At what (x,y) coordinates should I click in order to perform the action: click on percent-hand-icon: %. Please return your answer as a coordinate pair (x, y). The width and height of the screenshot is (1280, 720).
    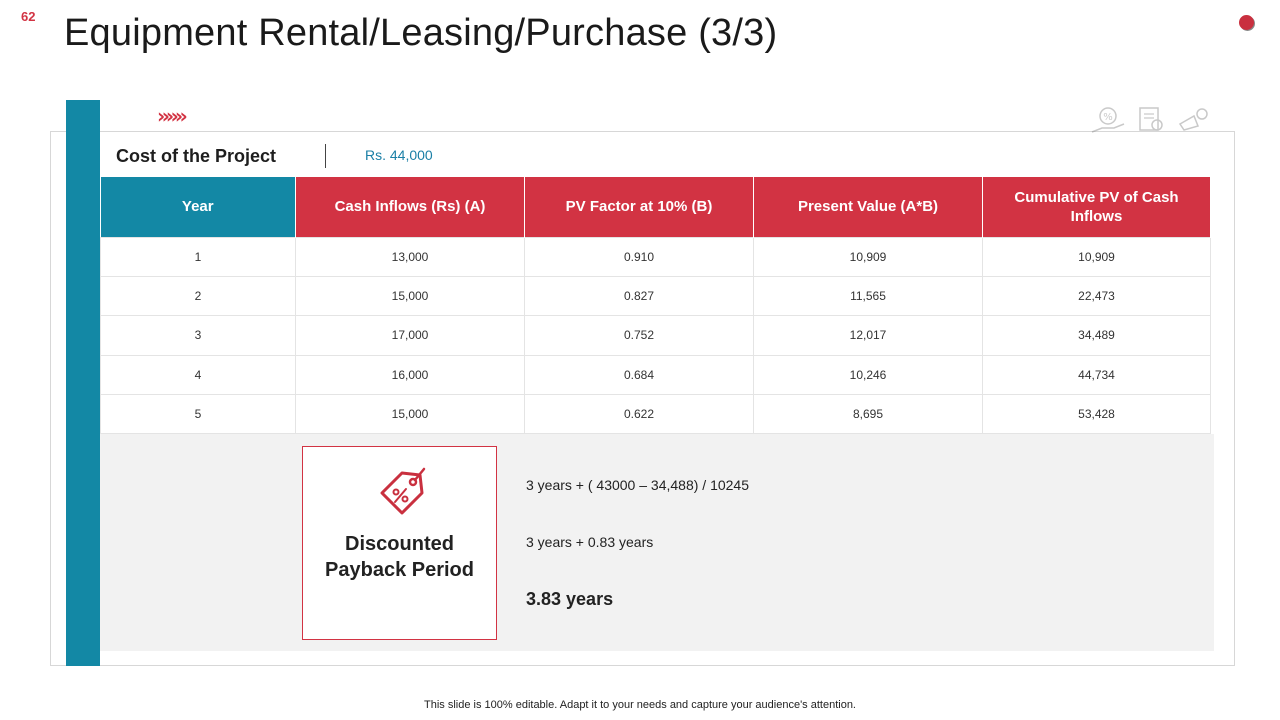
    Looking at the image, I should click on (1108, 120).